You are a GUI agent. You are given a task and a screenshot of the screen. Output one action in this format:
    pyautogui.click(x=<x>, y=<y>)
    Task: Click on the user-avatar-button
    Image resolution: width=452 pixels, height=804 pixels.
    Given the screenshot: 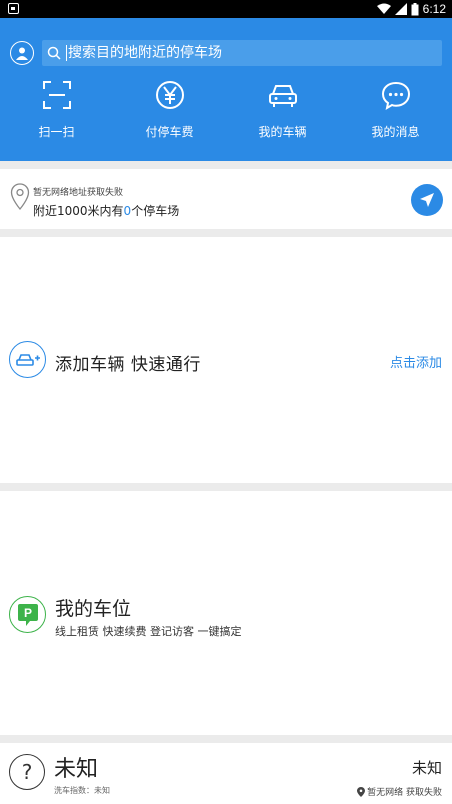 What is the action you would take?
    pyautogui.click(x=22, y=53)
    